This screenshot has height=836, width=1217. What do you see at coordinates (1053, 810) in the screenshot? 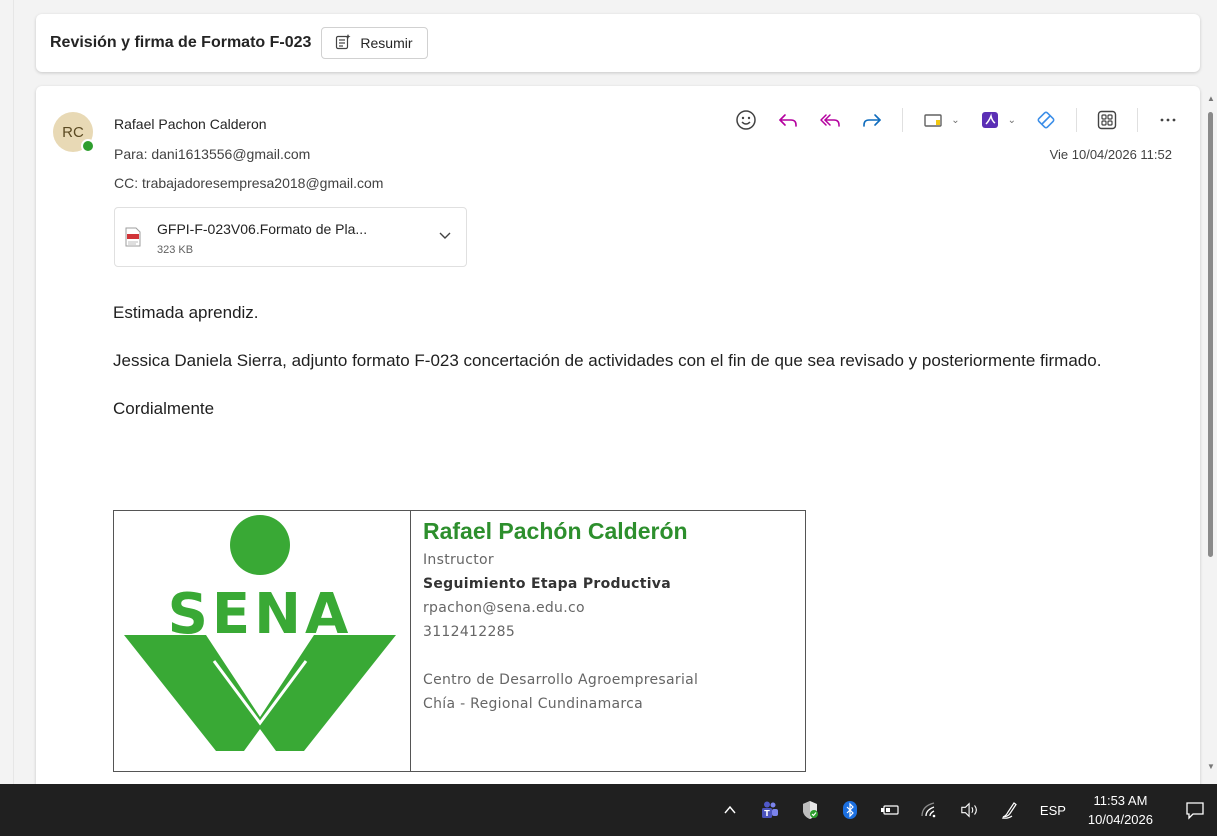
I see `language-indicator: ESP` at bounding box center [1053, 810].